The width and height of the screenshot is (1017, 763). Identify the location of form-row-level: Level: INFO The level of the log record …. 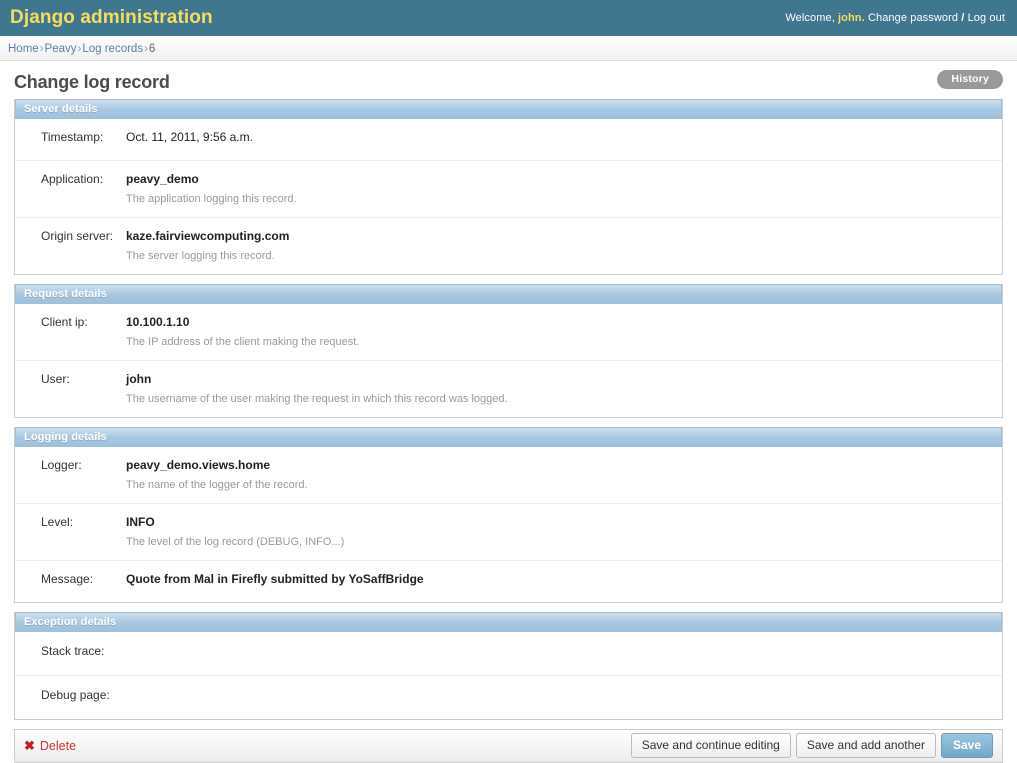
(508, 532).